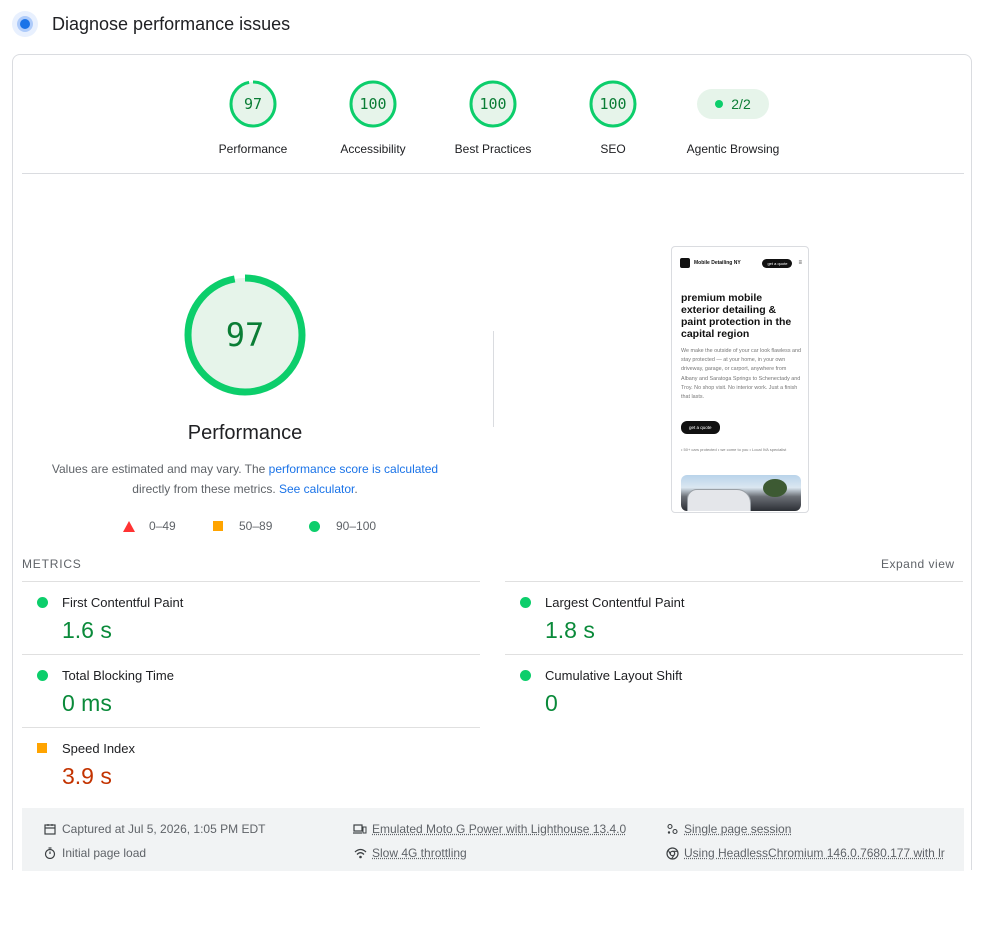 The height and width of the screenshot is (929, 992). I want to click on metric-speed-index: Speed Index 3.9 s, so click(251, 763).